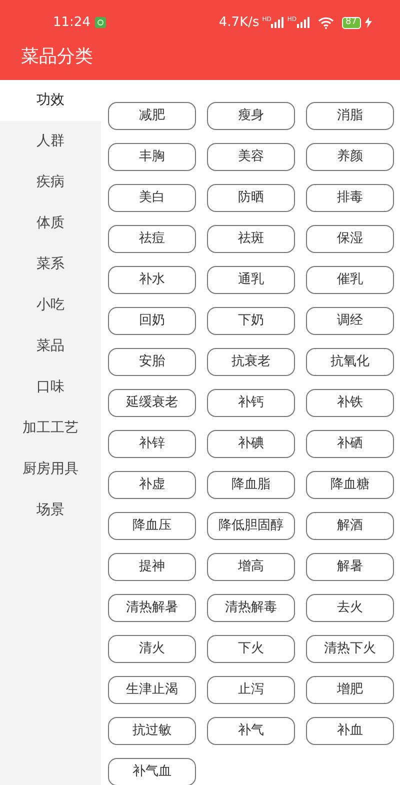  Describe the element at coordinates (350, 198) in the screenshot. I see `tag-chip: 排毒` at that location.